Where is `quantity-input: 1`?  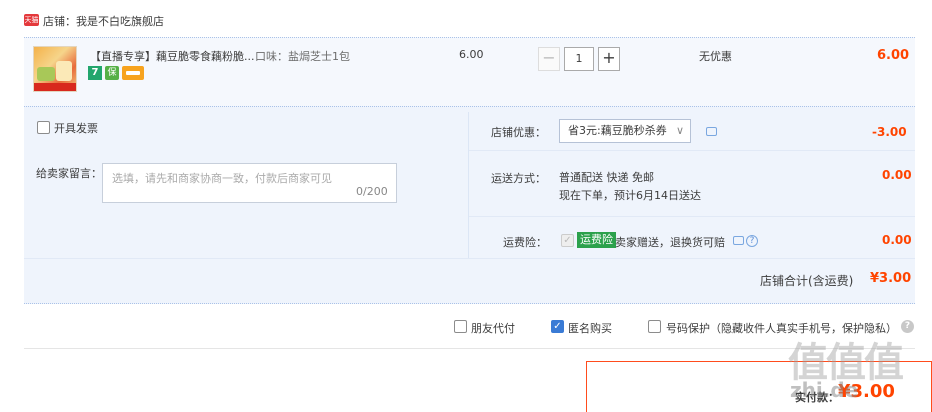 quantity-input: 1 is located at coordinates (579, 59).